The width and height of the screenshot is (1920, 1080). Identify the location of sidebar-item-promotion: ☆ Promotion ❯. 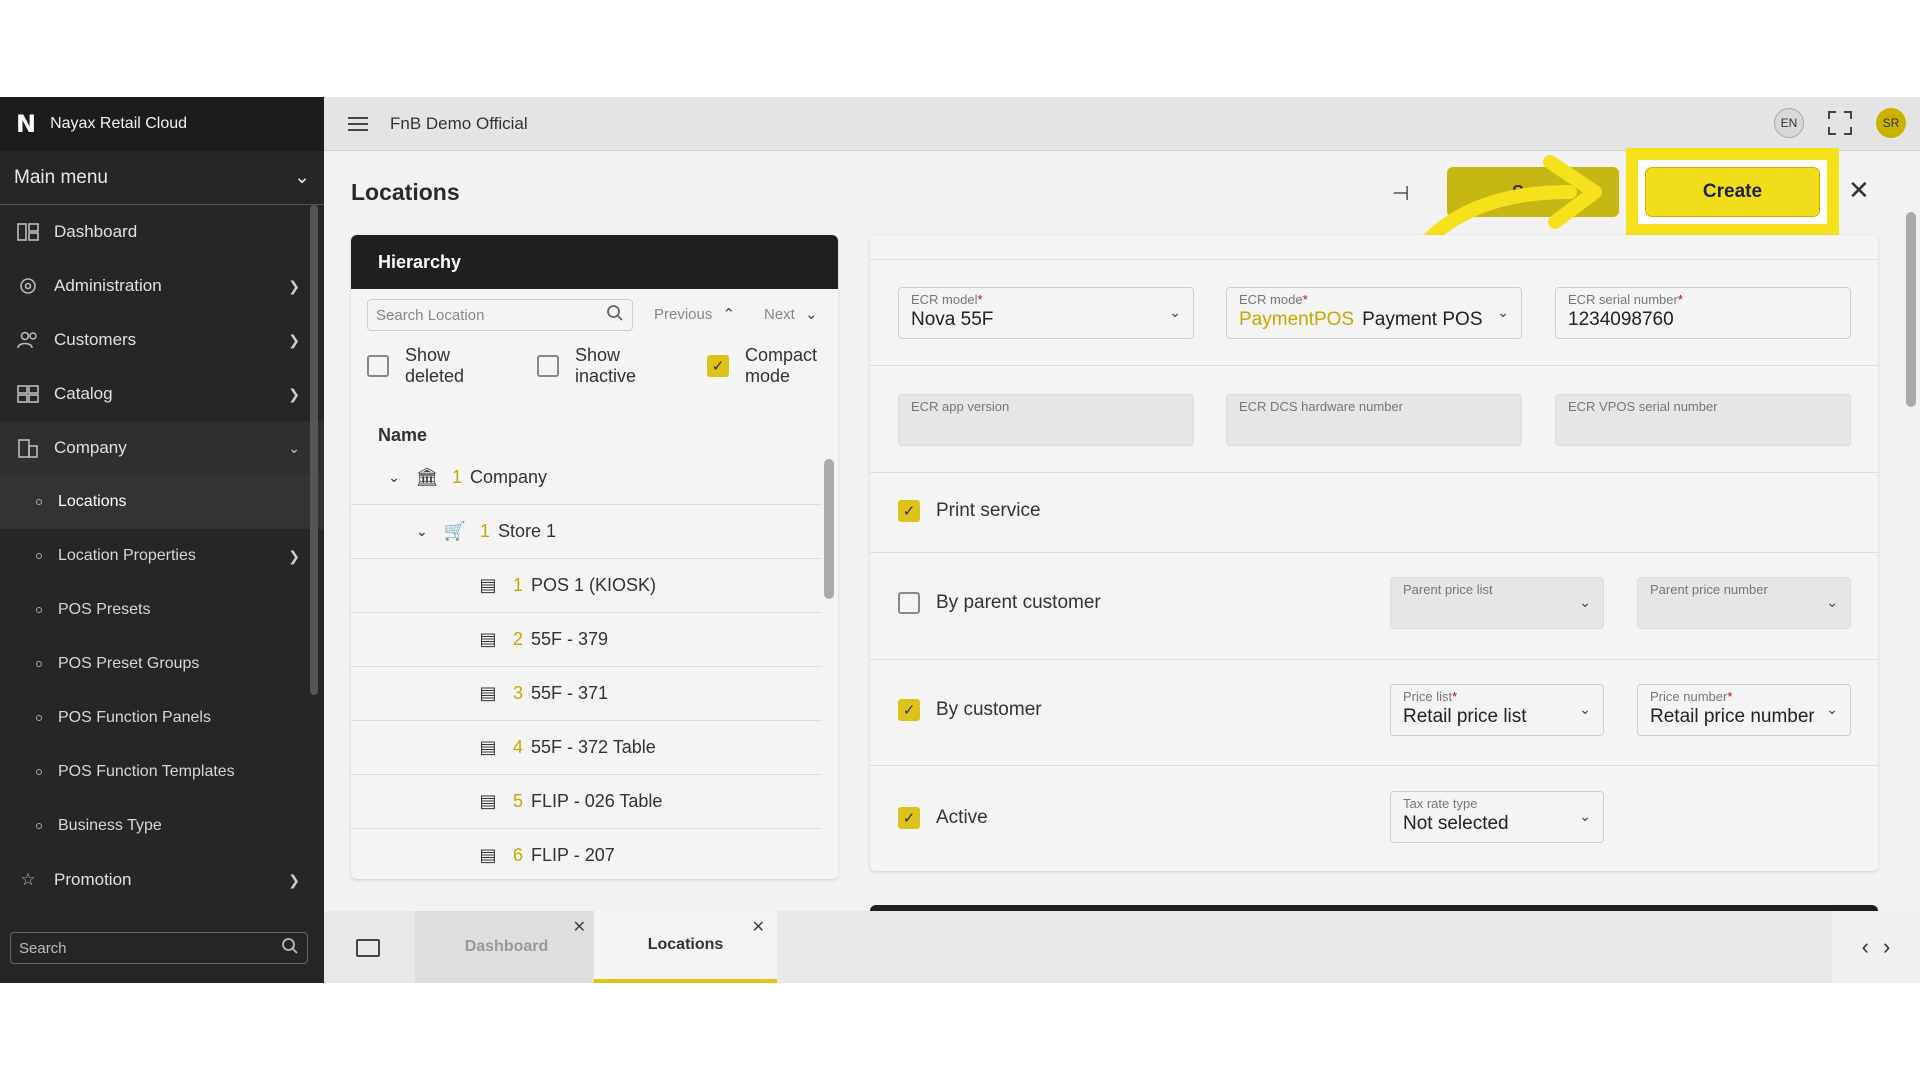
(162, 880).